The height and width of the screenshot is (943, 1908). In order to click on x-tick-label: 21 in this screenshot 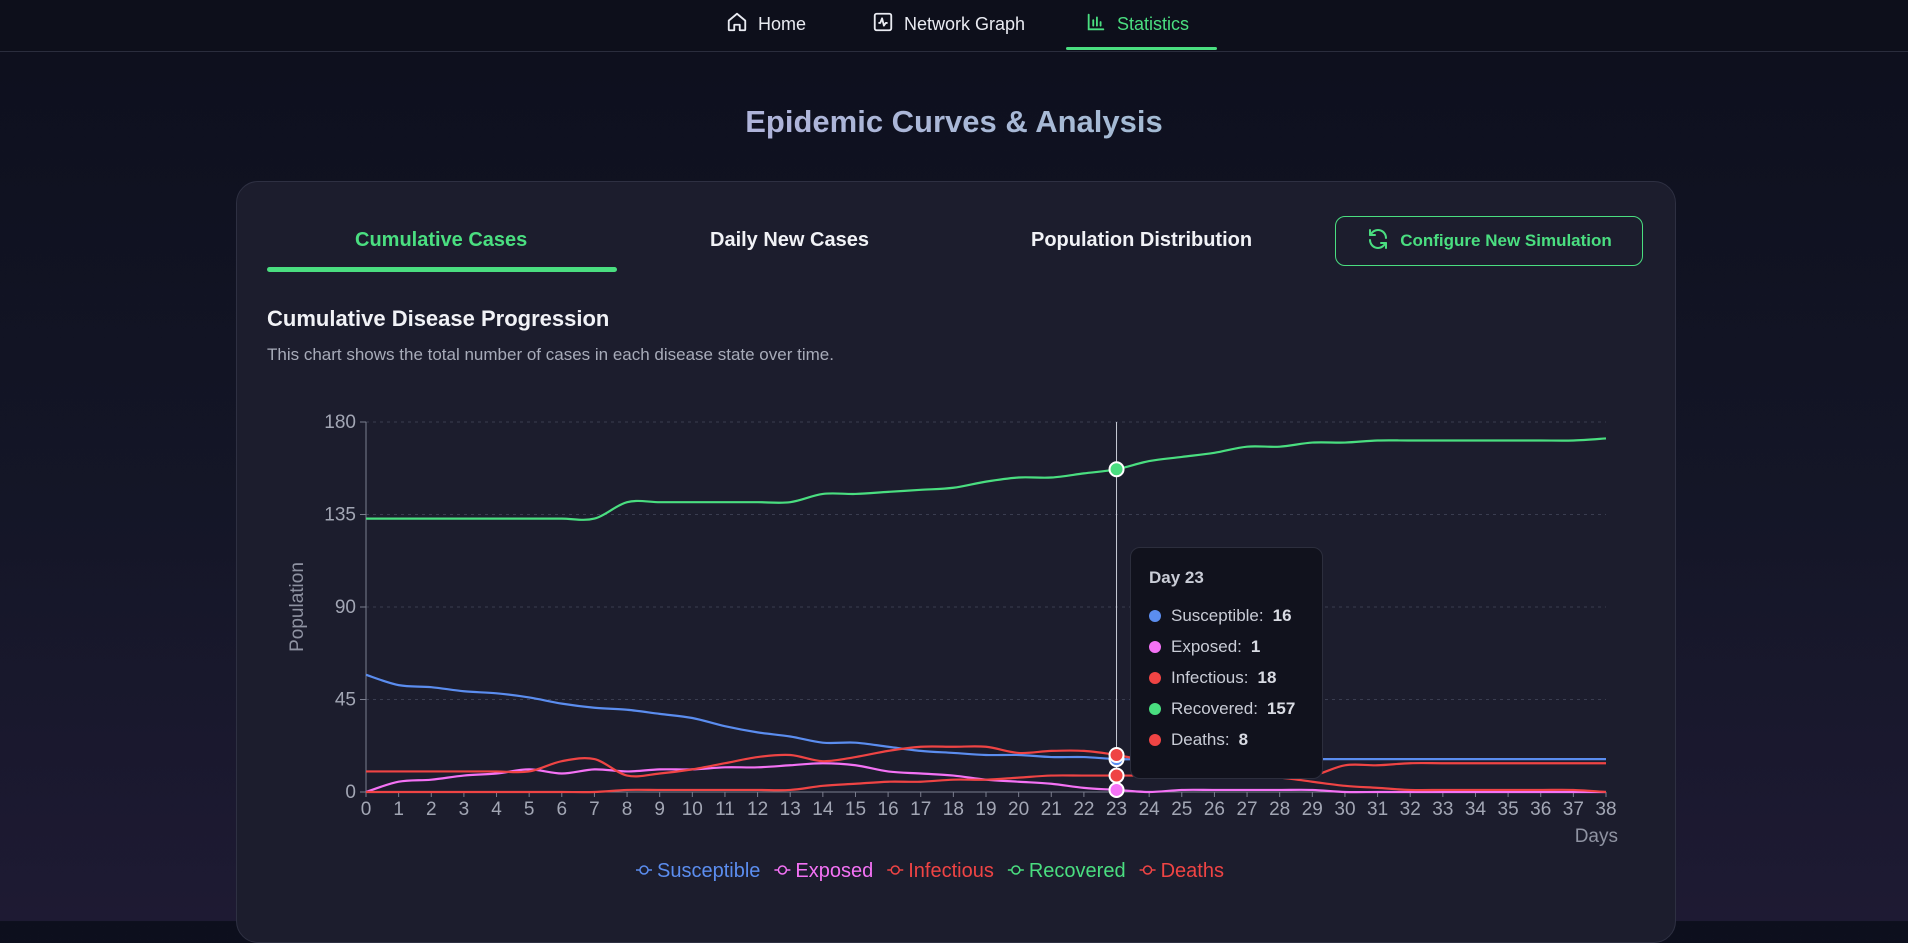, I will do `click(1051, 809)`.